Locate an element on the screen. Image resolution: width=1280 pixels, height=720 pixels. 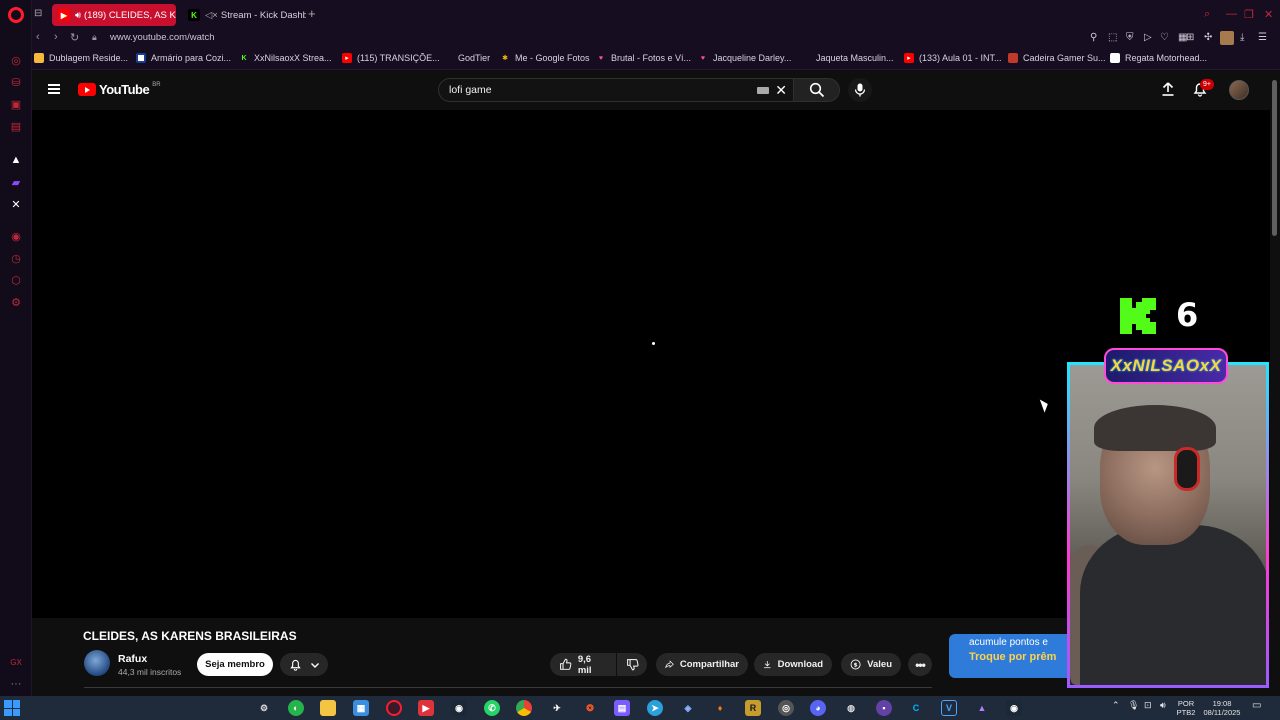
chrome-icon is located at coordinates (524, 708).